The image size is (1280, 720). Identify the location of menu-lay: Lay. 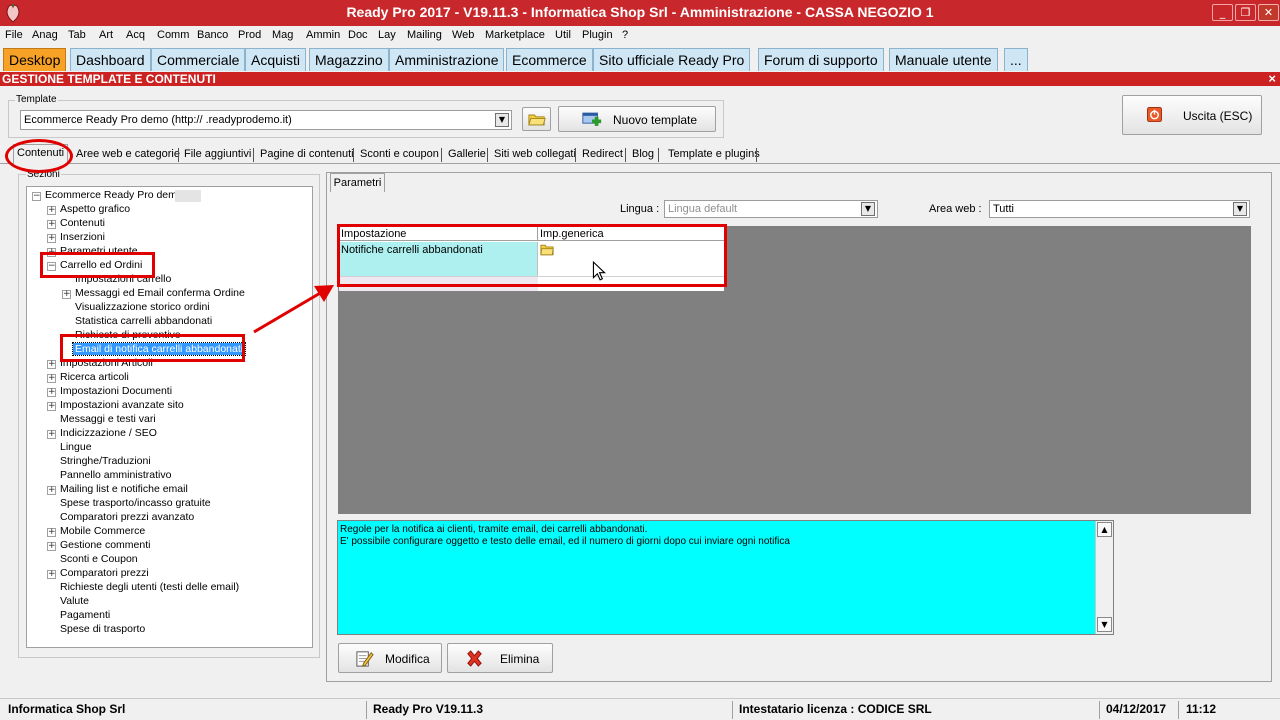
(387, 35).